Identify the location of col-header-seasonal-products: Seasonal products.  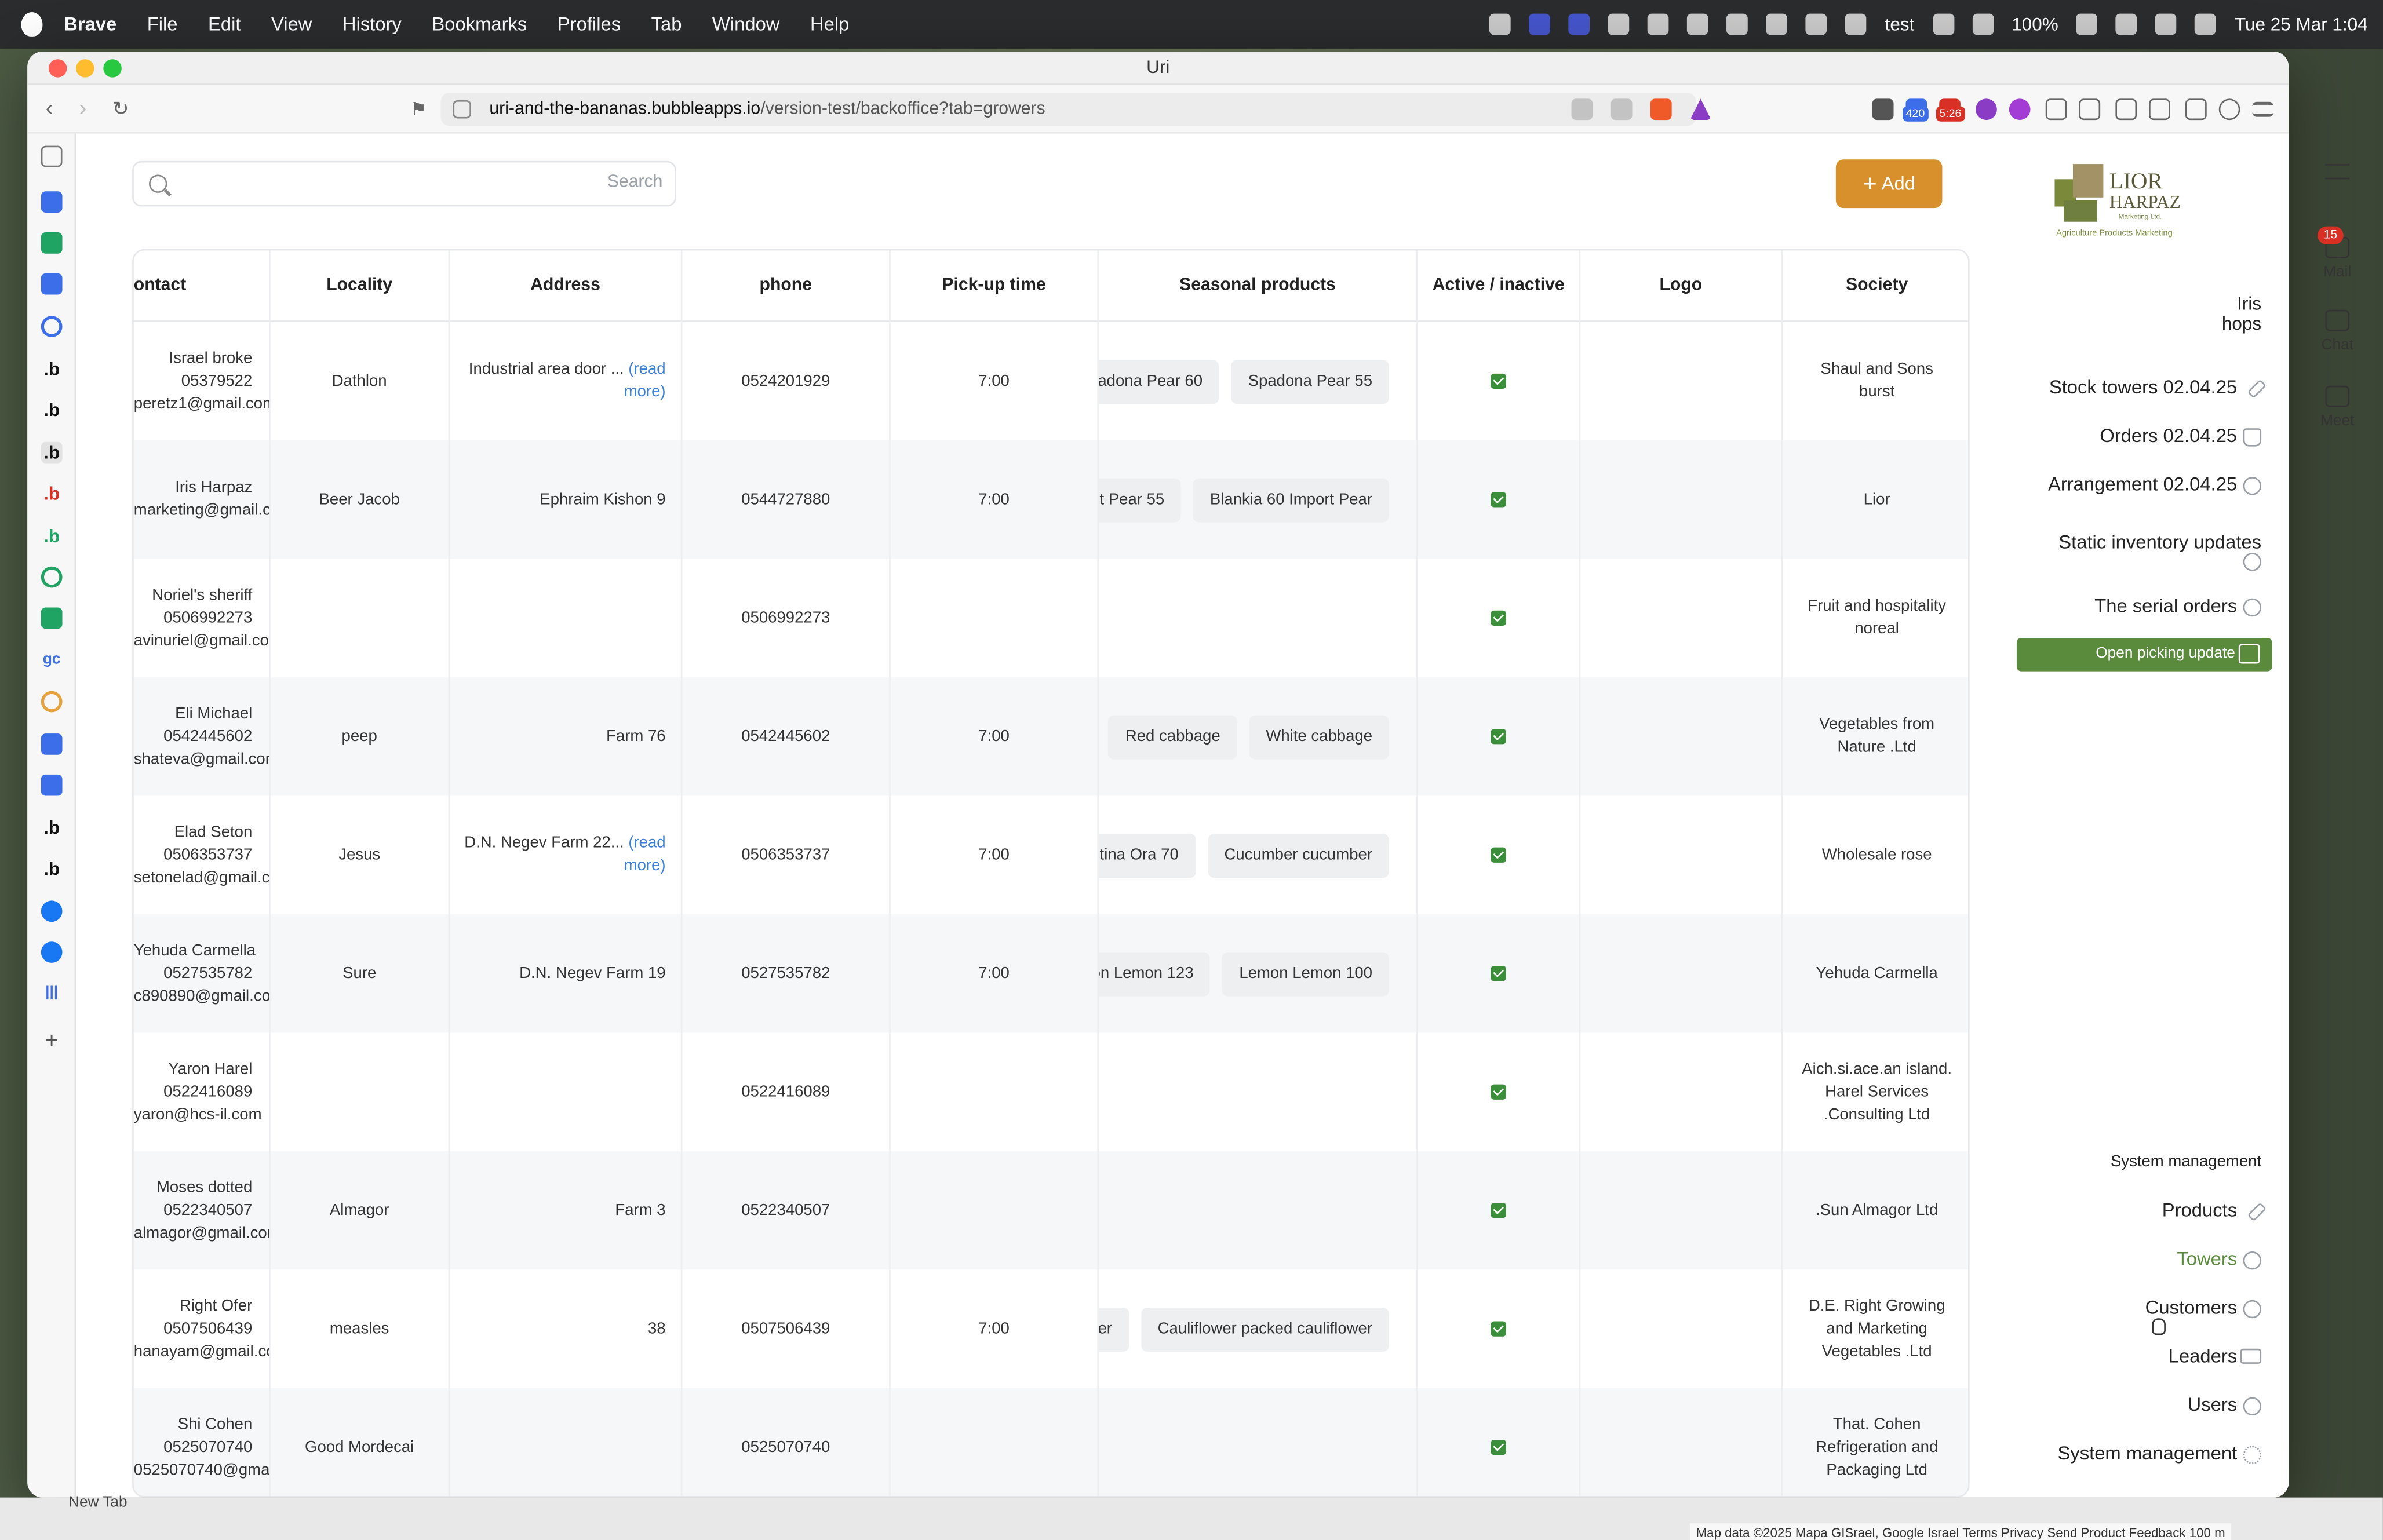
(1258, 286).